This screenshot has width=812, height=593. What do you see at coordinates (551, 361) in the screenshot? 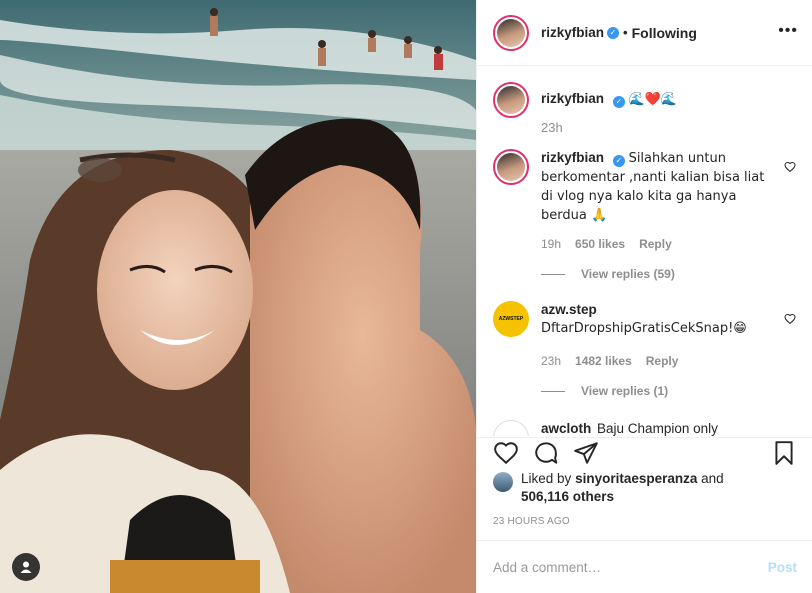
I see `comment-time: 23h` at bounding box center [551, 361].